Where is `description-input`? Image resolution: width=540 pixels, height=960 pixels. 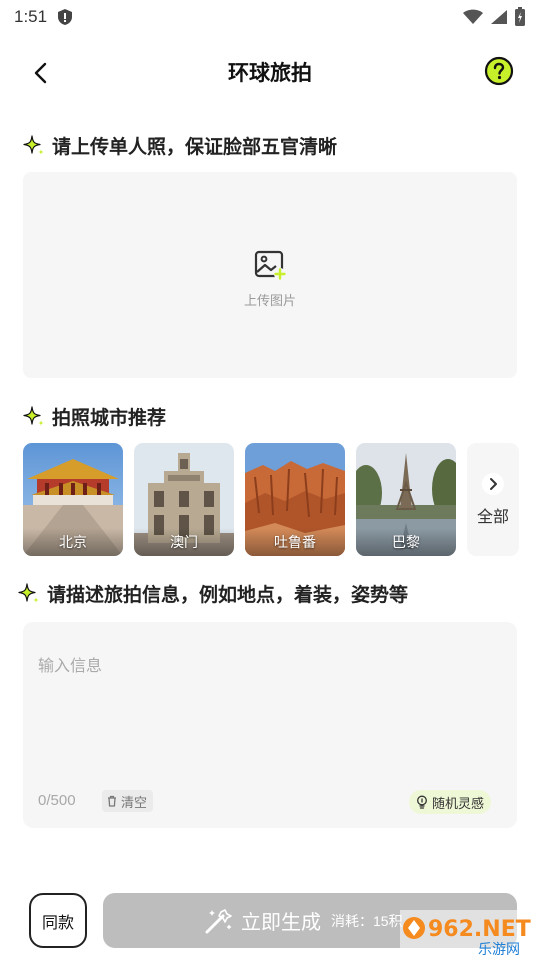 description-input is located at coordinates (268, 712).